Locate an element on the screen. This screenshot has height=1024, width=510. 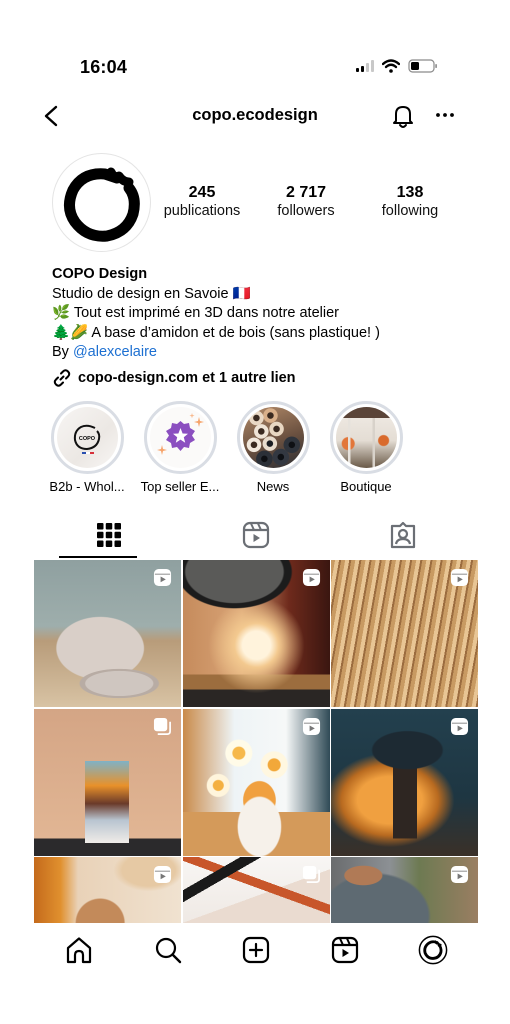
stat-publications: 245 publications is located at coordinates (202, 201).